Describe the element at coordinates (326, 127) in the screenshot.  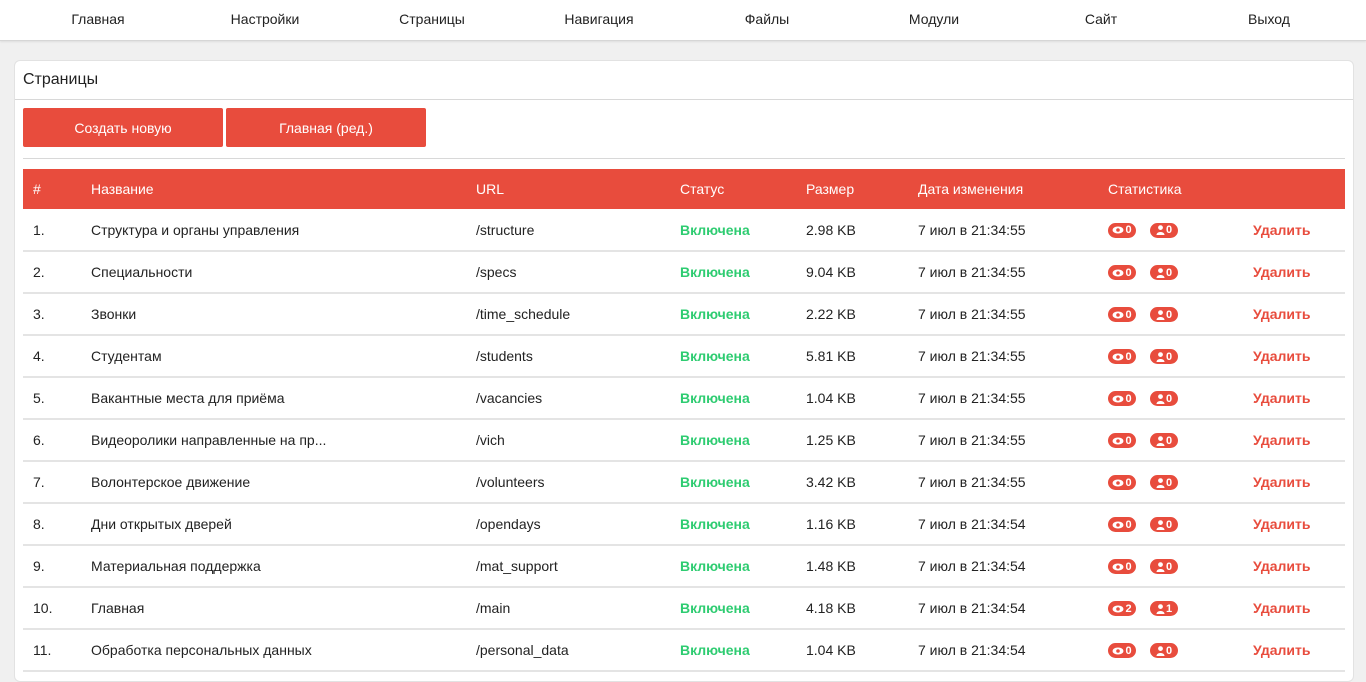
I see `edit-main-page-button: Главная (ред.)` at that location.